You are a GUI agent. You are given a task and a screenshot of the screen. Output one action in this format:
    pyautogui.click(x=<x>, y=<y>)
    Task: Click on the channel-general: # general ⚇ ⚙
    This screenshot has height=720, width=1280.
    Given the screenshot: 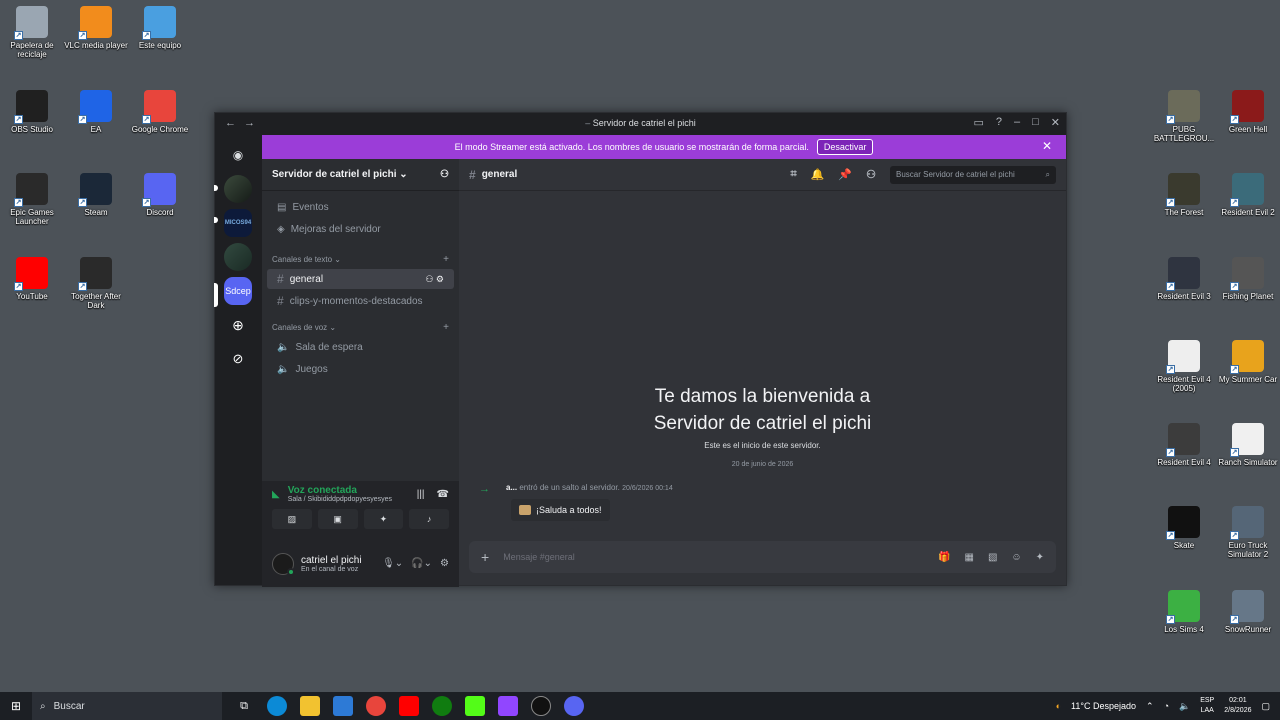 What is the action you would take?
    pyautogui.click(x=360, y=279)
    